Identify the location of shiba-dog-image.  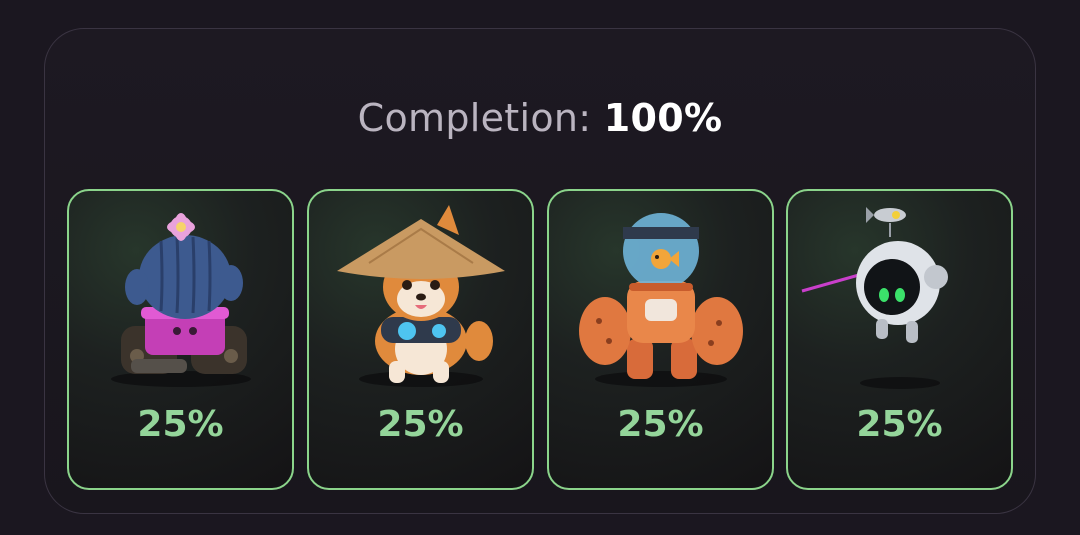
(421, 296).